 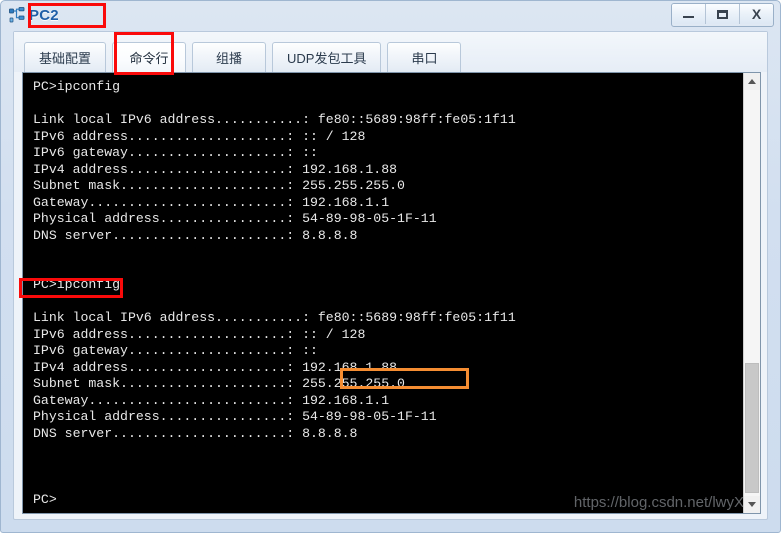 What do you see at coordinates (751, 293) in the screenshot?
I see `console-scrollbar` at bounding box center [751, 293].